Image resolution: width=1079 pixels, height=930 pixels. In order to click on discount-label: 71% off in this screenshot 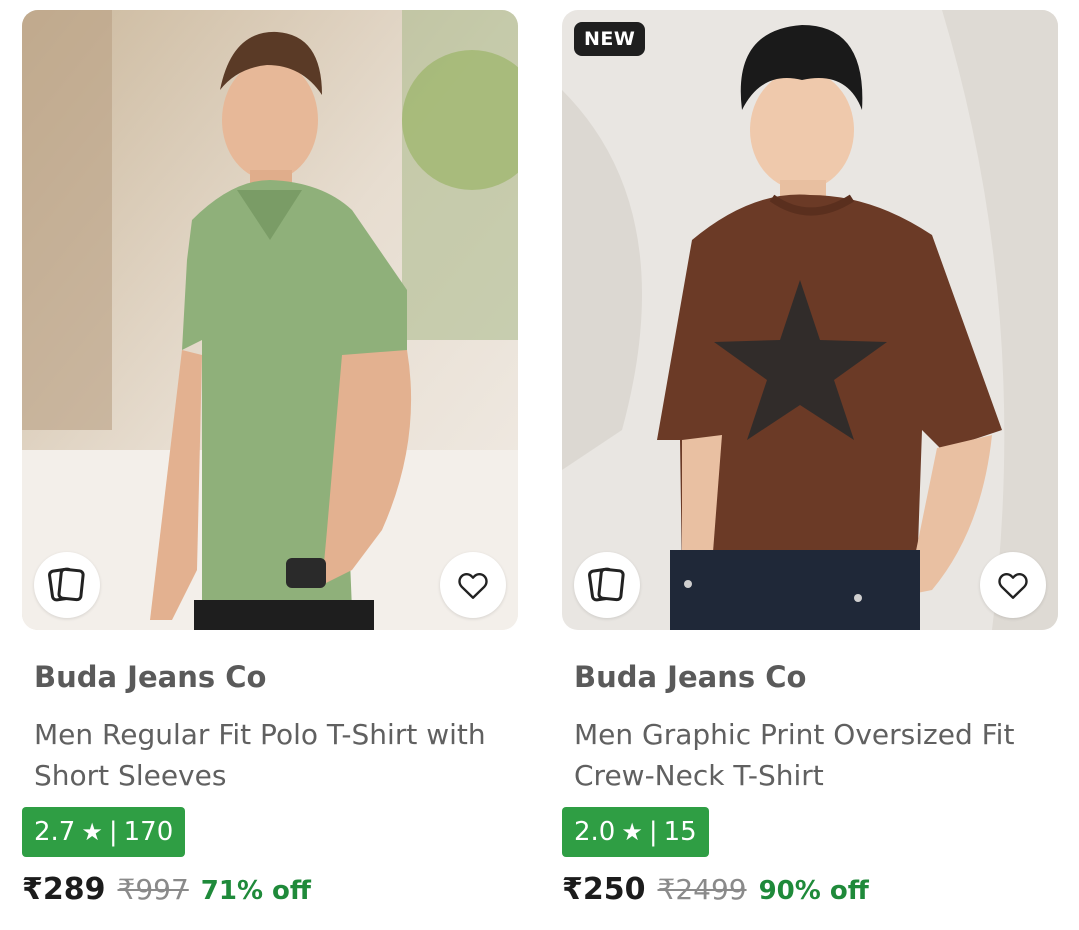, I will do `click(255, 891)`.